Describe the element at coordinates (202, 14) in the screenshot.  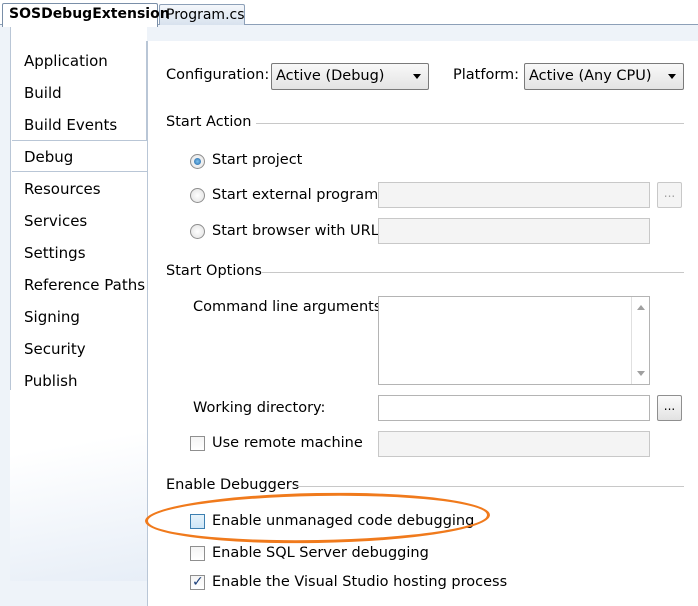
I see `tab-program-cs: Program.cs` at that location.